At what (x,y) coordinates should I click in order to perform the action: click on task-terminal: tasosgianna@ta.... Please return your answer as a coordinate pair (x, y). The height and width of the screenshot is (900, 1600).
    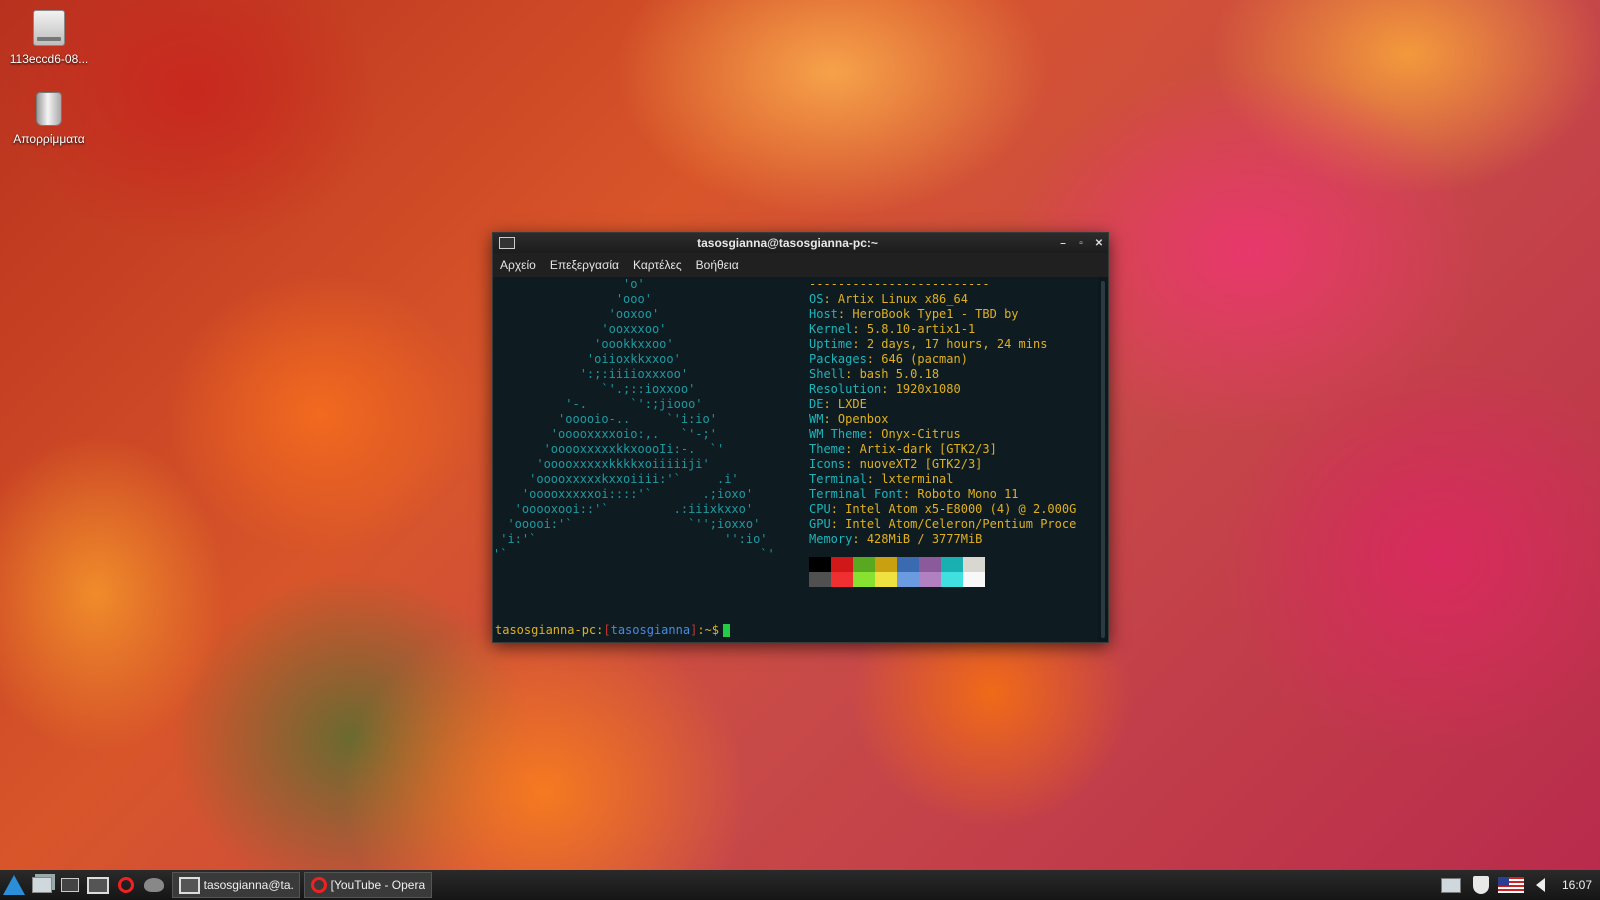
    Looking at the image, I should click on (236, 885).